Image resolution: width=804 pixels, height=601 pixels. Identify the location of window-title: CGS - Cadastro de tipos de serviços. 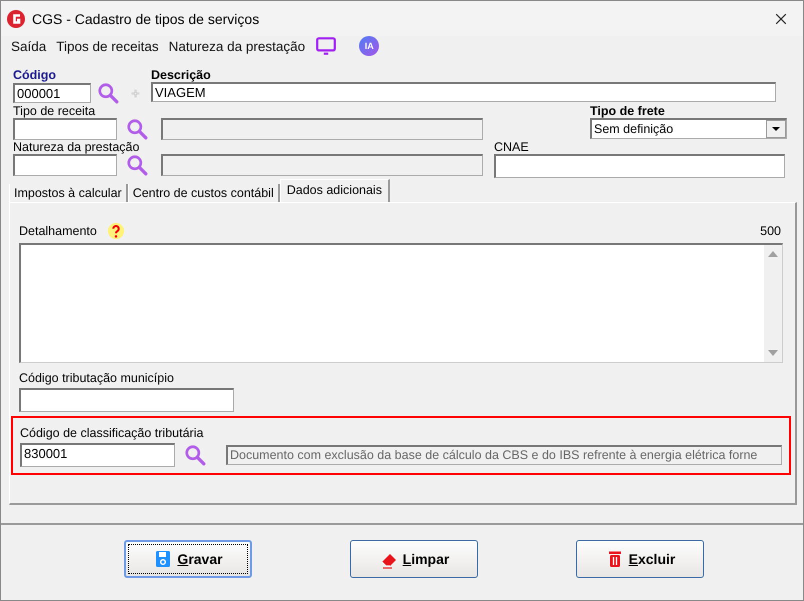
(146, 18).